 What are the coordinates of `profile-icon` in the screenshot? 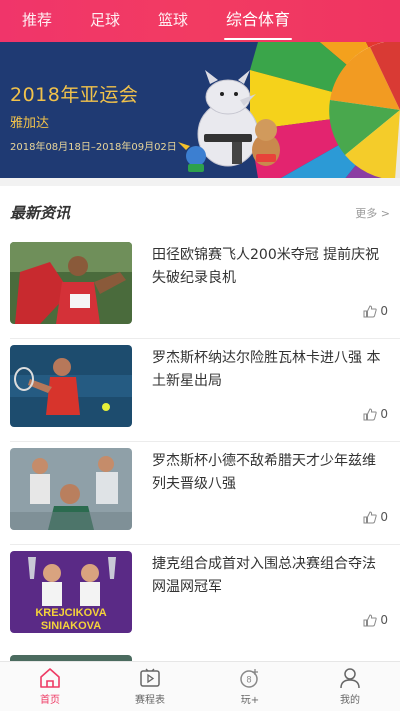 It's located at (350, 678).